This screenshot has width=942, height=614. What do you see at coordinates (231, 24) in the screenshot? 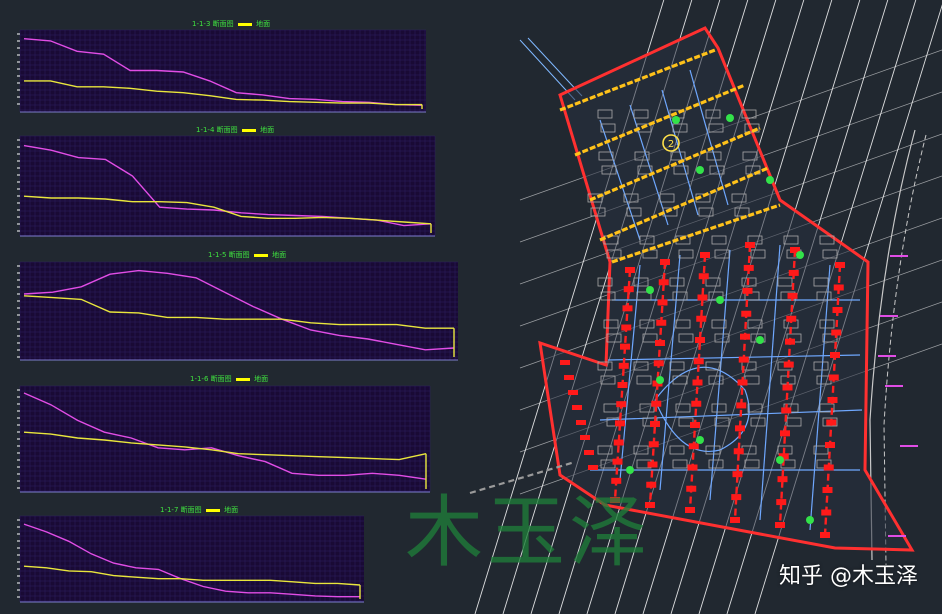
I see `panel-title: 1-1-3 断面图 地面` at bounding box center [231, 24].